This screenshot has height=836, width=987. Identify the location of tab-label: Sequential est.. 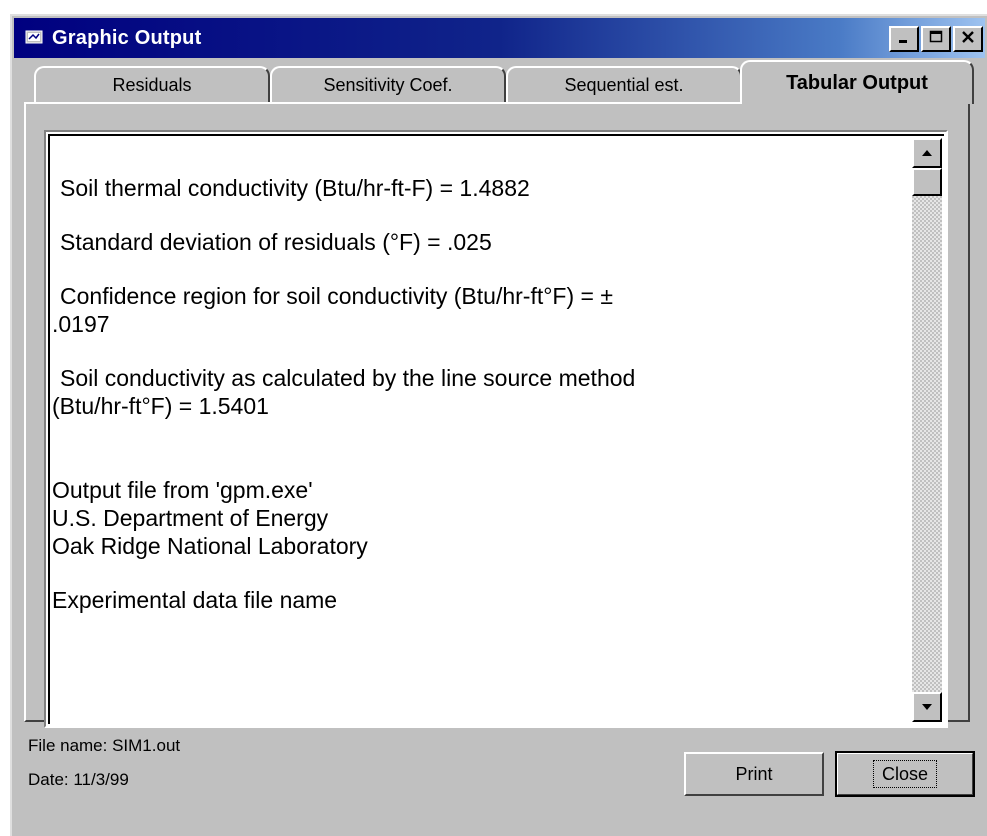
(624, 84).